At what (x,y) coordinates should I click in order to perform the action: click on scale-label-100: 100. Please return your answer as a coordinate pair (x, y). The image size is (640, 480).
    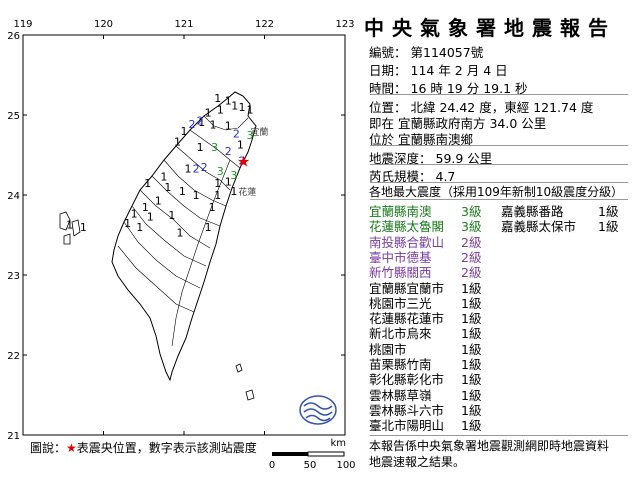
    Looking at the image, I should click on (345, 465).